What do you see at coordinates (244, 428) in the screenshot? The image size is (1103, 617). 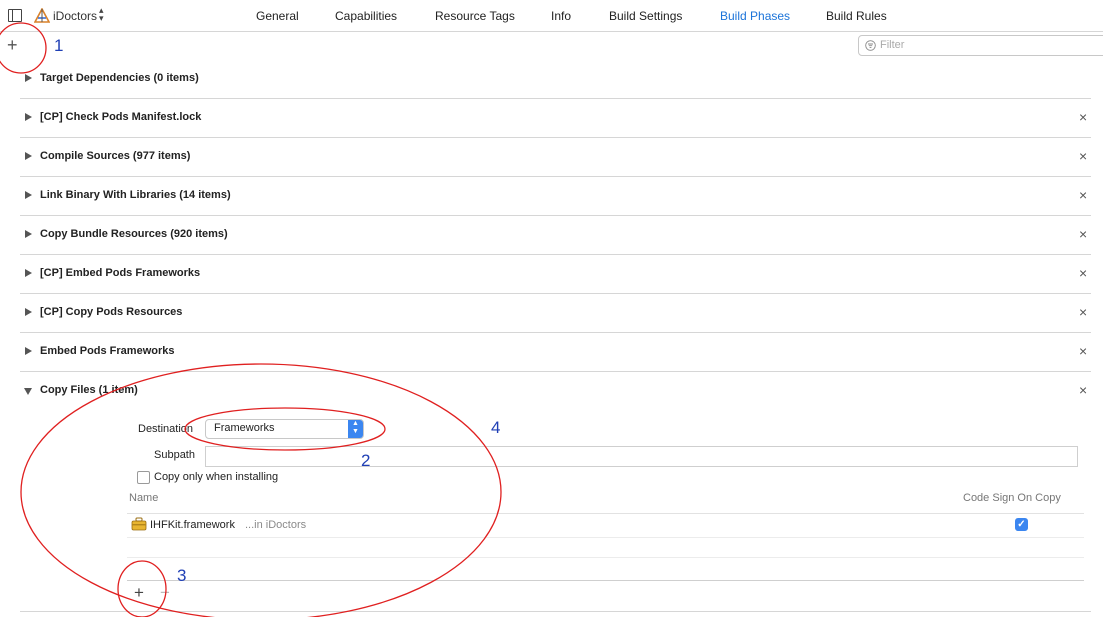 I see `destination-value: Frameworks` at bounding box center [244, 428].